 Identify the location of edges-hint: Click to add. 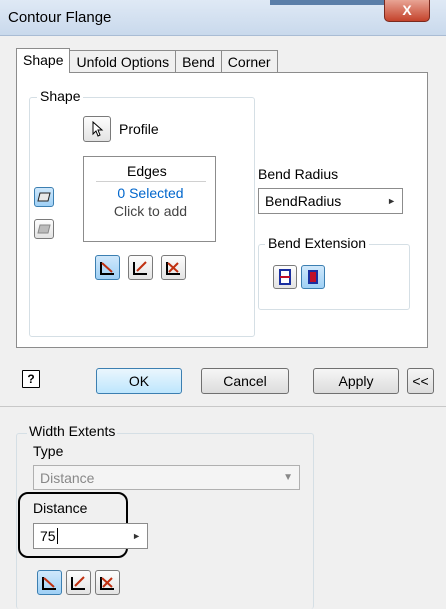
(150, 211).